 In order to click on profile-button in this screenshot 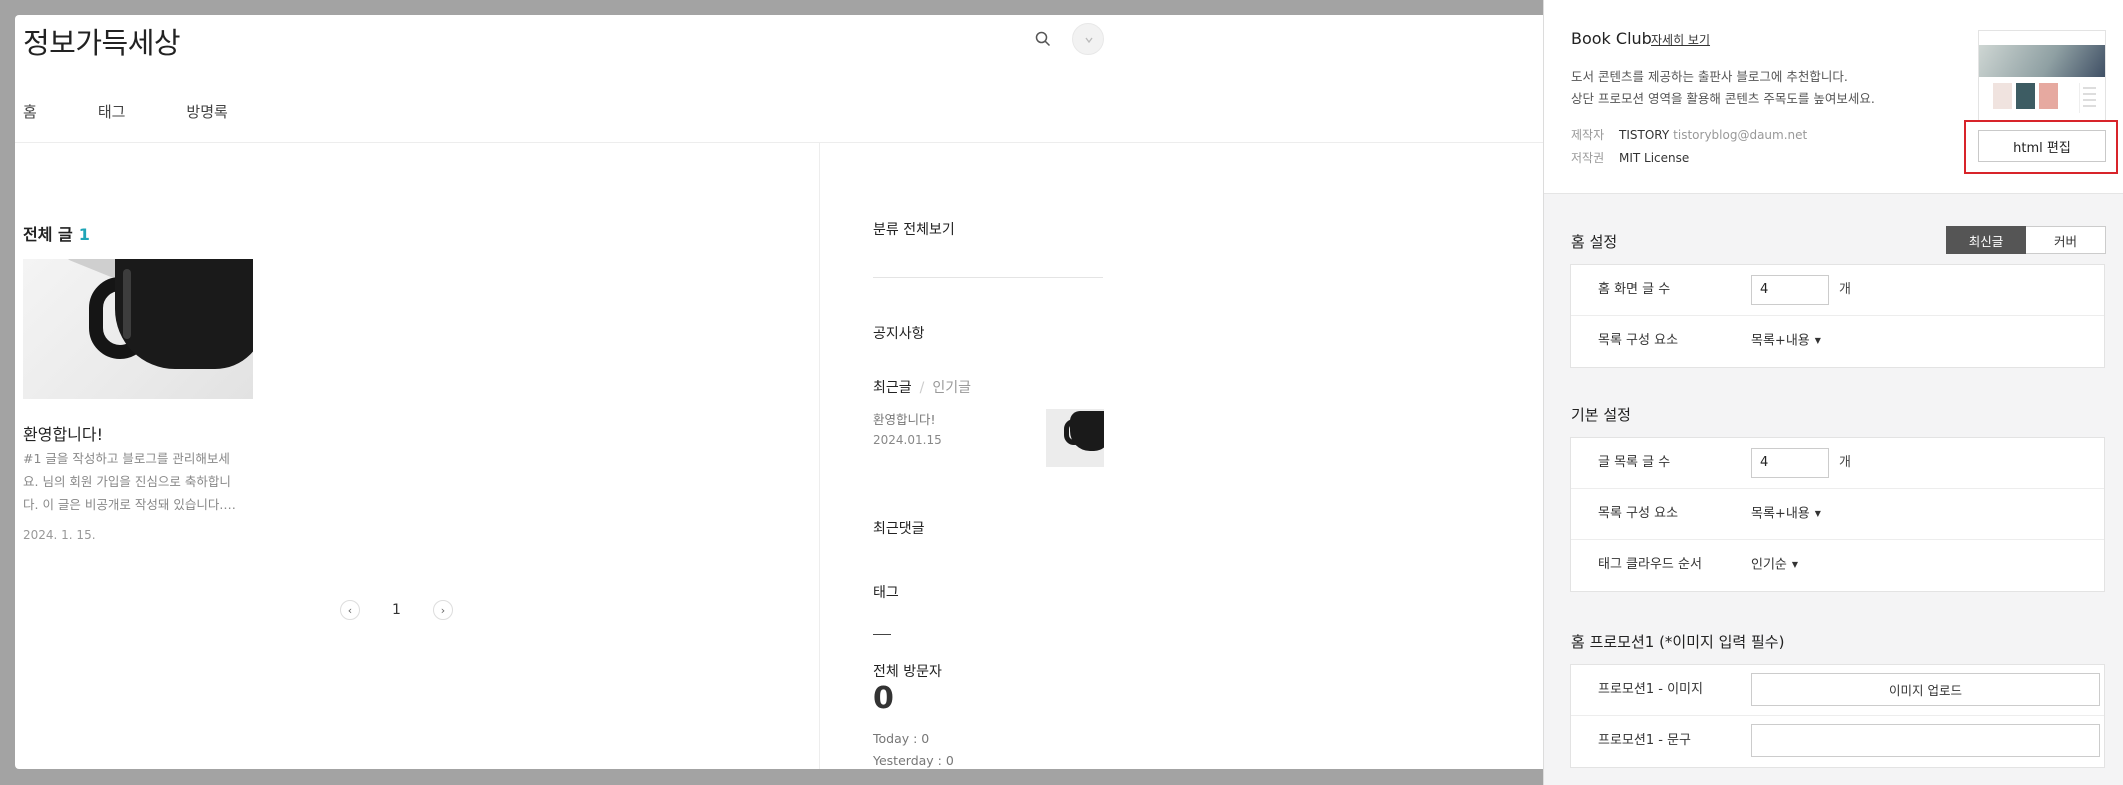, I will do `click(1088, 39)`.